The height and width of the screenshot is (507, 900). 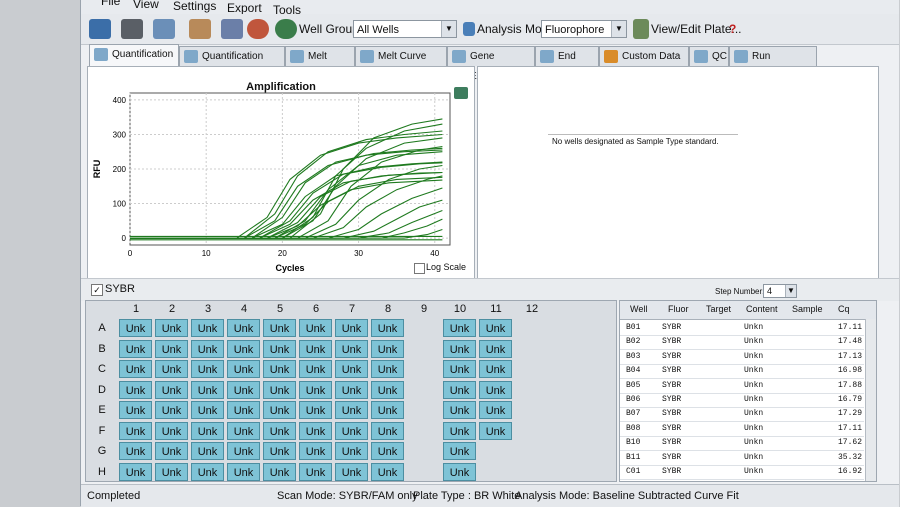 I want to click on save-icon, so click(x=100, y=29).